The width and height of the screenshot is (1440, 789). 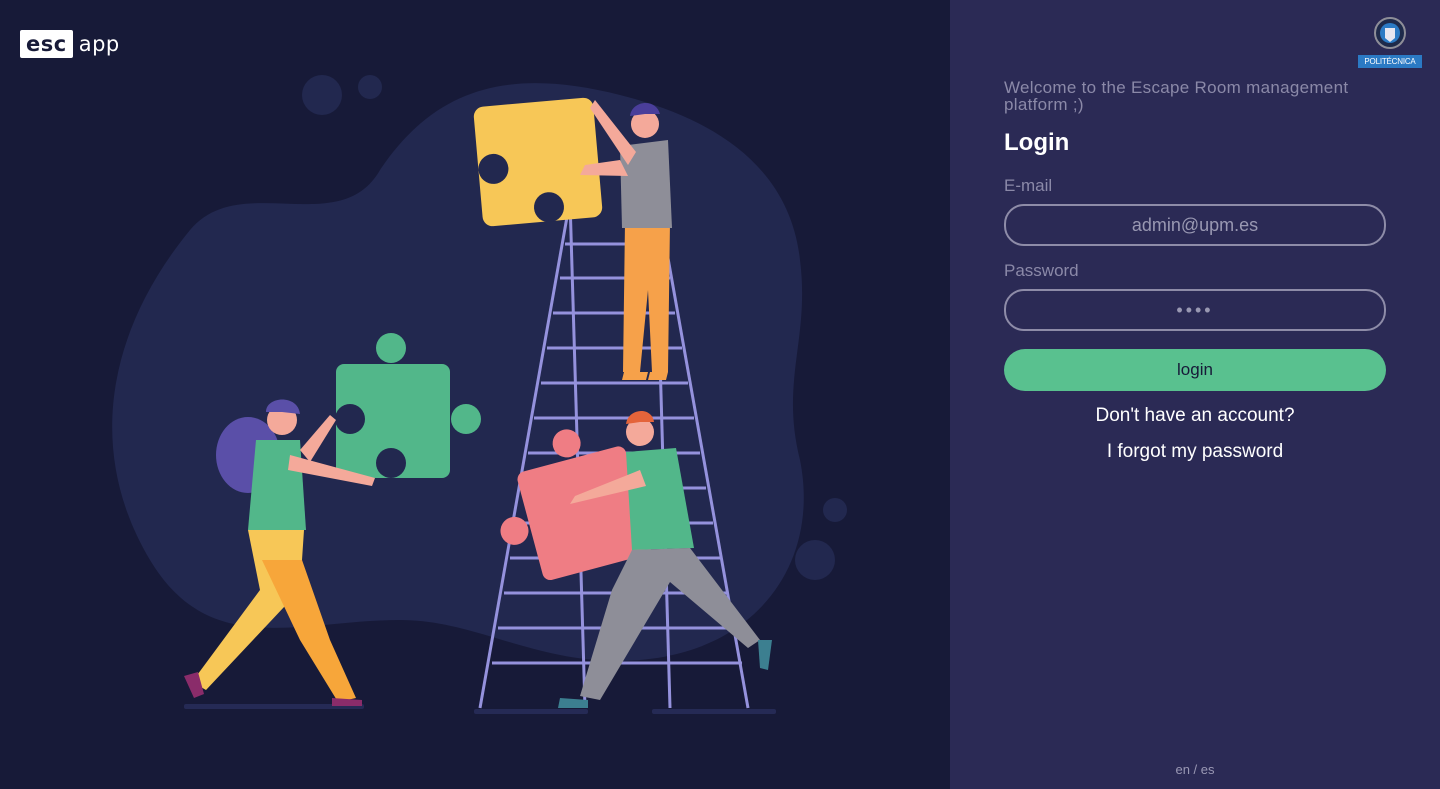 What do you see at coordinates (538, 162) in the screenshot?
I see `yellow-puzzle-piece` at bounding box center [538, 162].